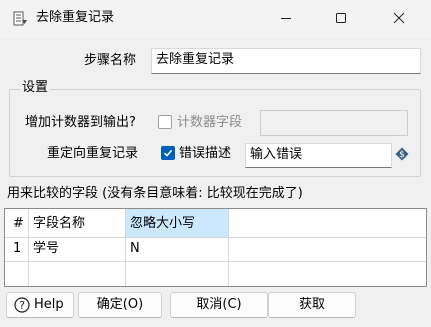 The image size is (431, 327). I want to click on counter-field-label: 计数器字段, so click(210, 122).